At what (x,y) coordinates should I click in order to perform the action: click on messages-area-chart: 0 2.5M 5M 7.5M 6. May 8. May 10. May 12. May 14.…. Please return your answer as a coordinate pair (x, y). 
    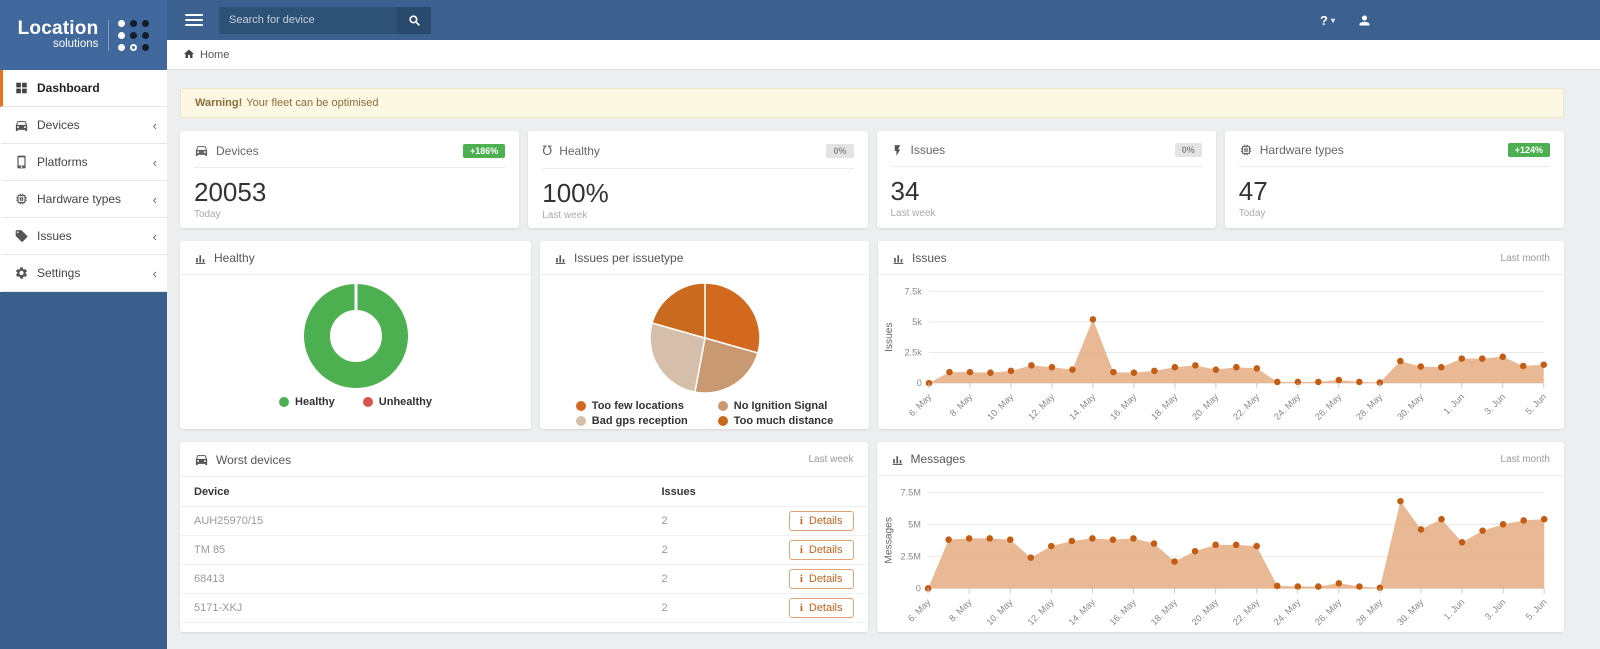
    Looking at the image, I should click on (1215, 557).